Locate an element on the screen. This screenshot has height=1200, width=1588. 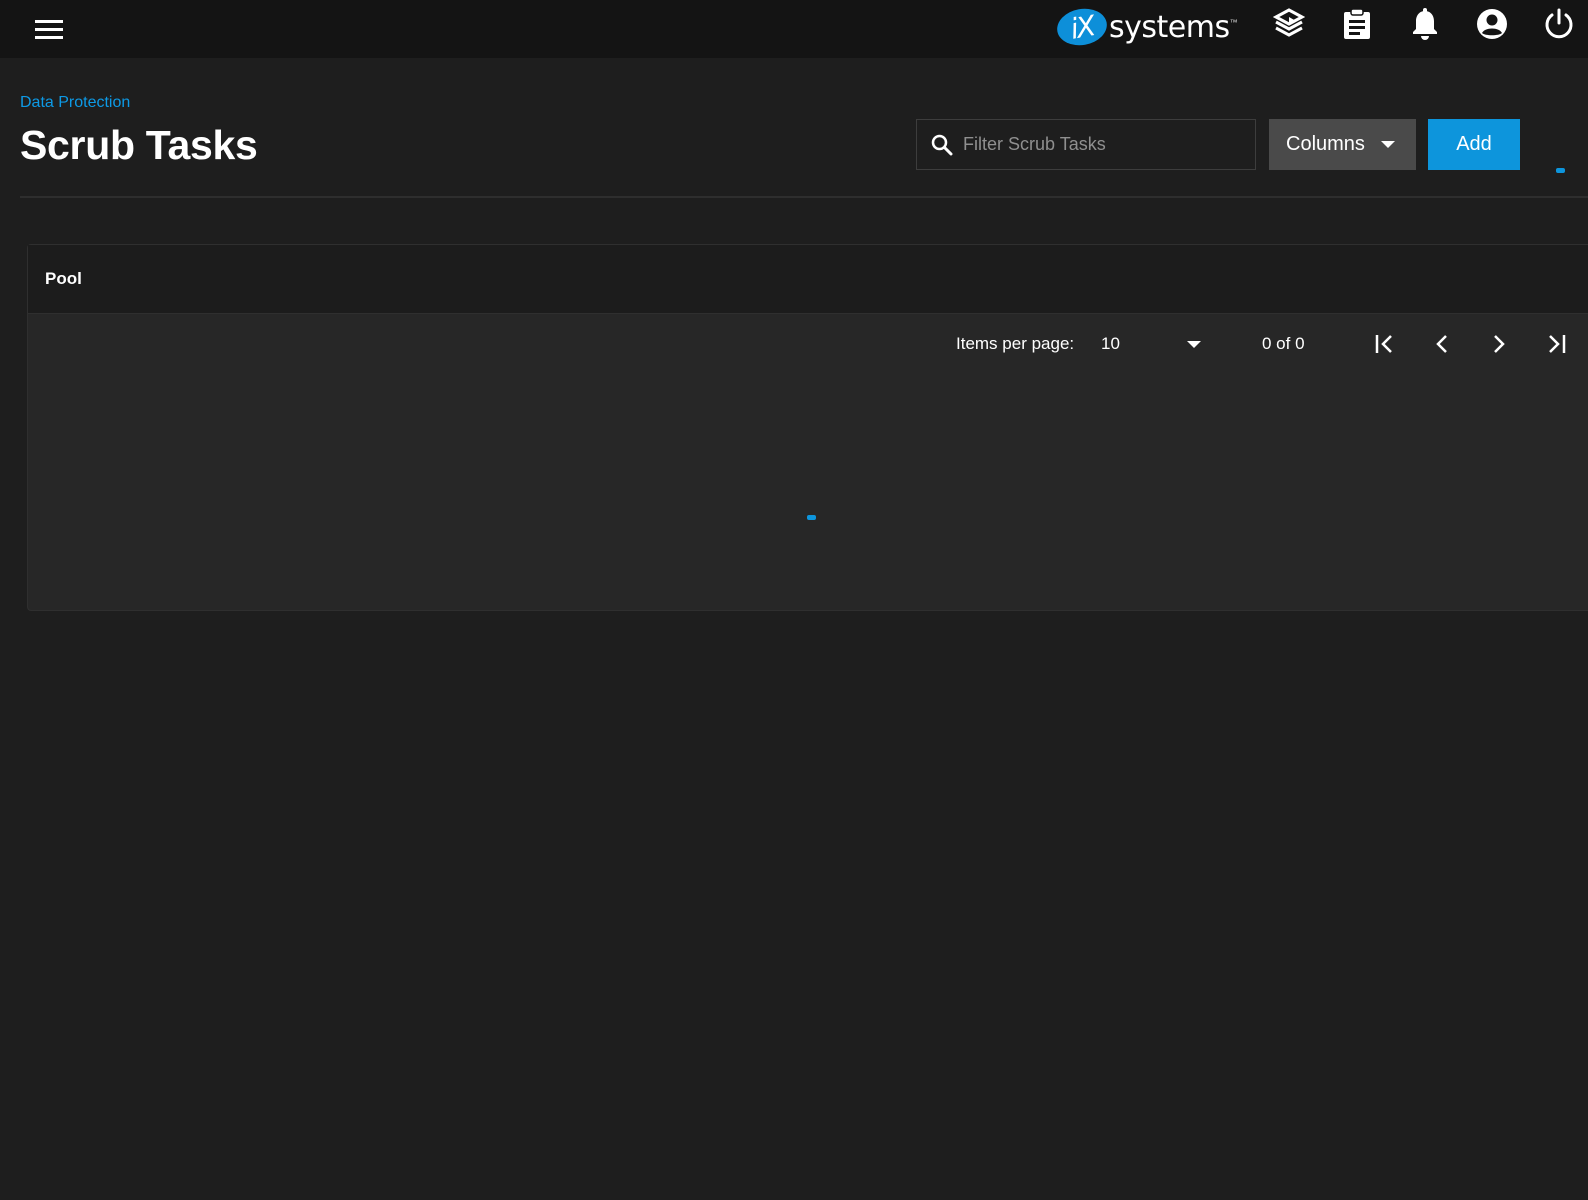
account-circle-icon is located at coordinates (1492, 24).